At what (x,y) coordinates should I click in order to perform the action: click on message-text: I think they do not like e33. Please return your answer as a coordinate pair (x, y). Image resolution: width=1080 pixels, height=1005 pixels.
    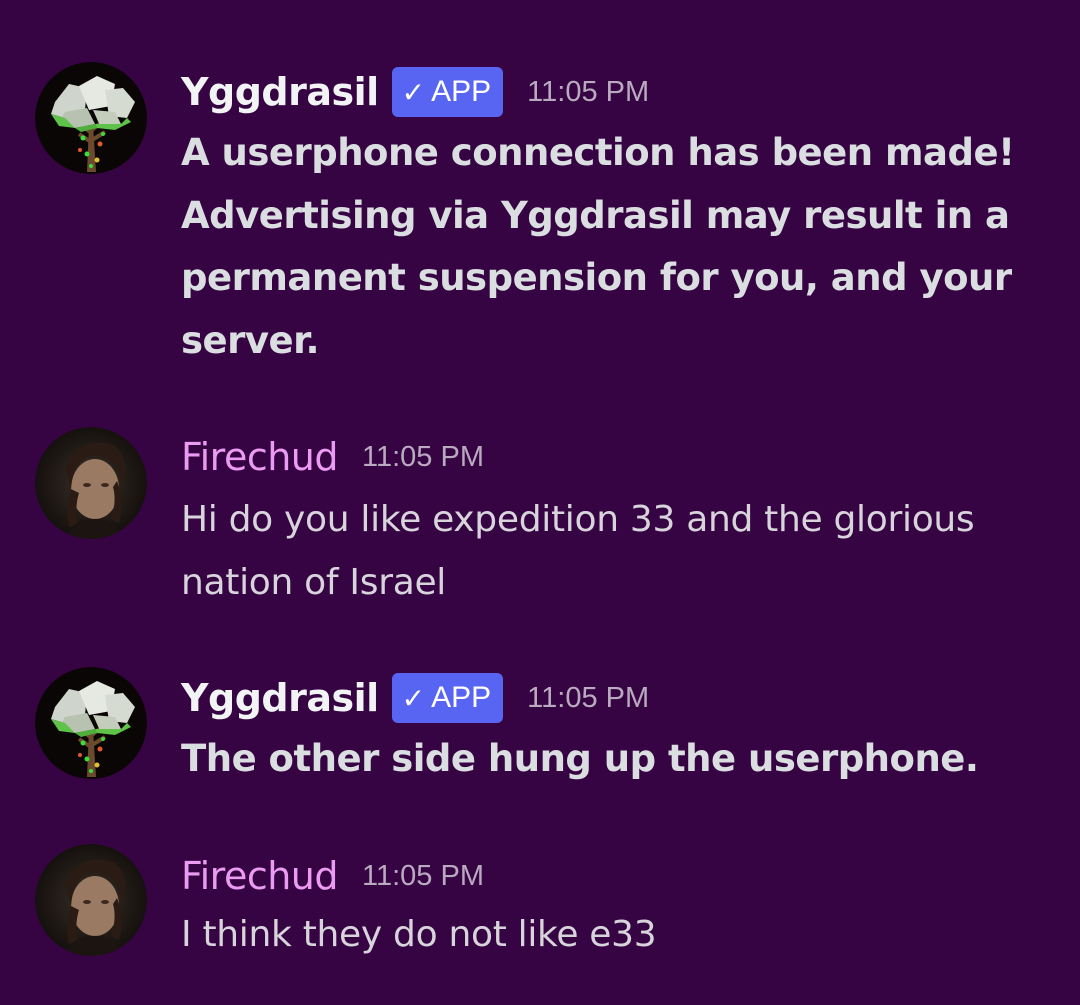
    Looking at the image, I should click on (419, 934).